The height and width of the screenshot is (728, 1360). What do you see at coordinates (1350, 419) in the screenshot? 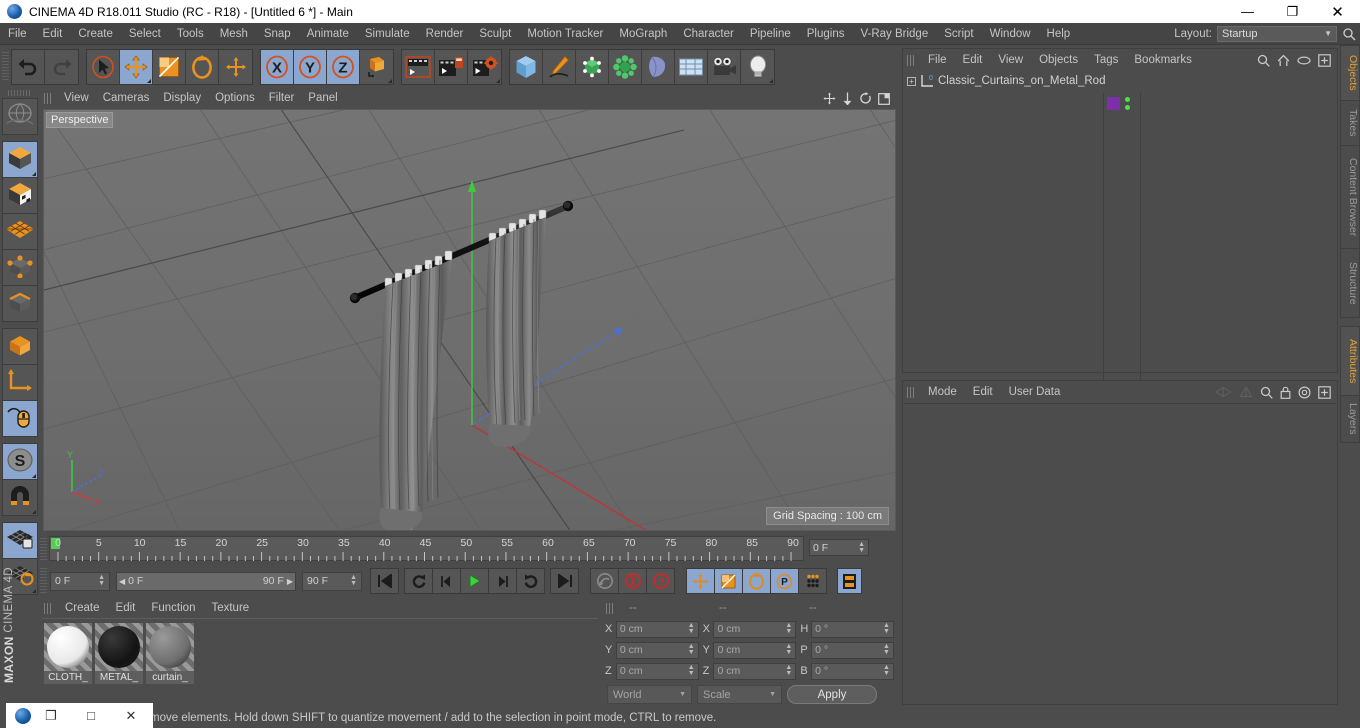
I see `tab-layers: Layers` at bounding box center [1350, 419].